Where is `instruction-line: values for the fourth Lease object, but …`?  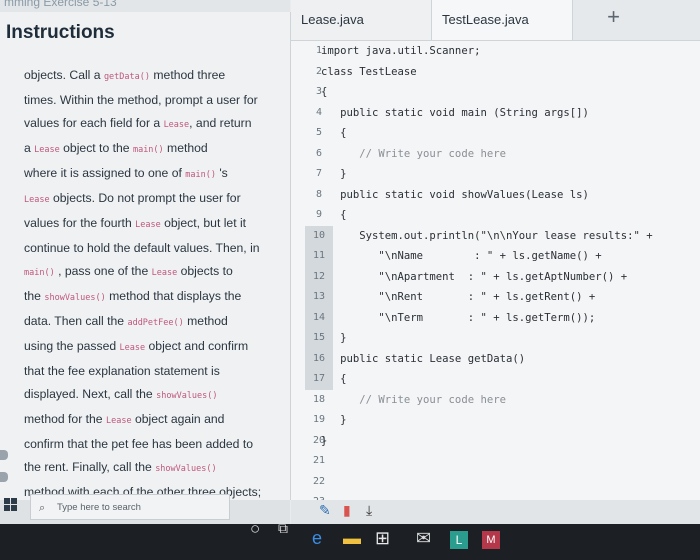
instruction-line: values for the fourth Lease object, but … is located at coordinates (135, 223).